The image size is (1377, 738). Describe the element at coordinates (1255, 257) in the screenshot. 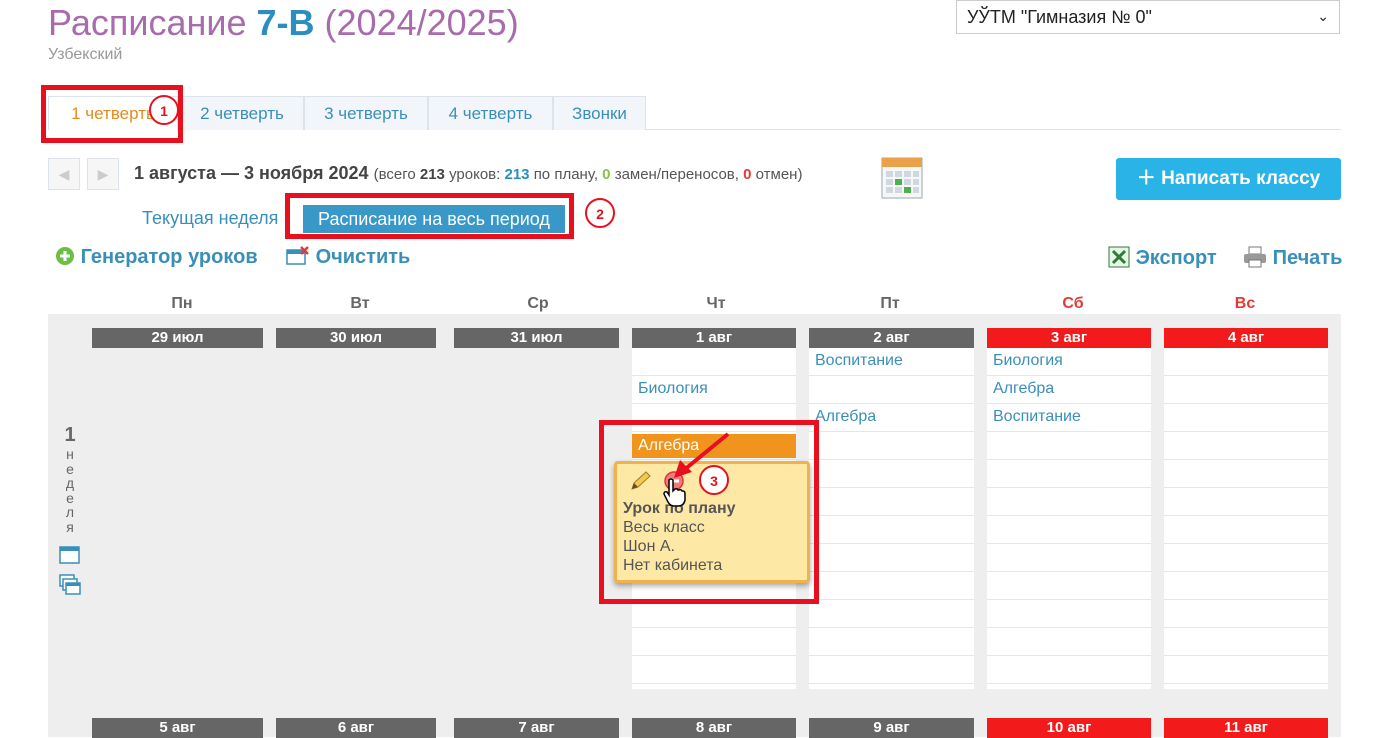

I see `printer-icon` at that location.